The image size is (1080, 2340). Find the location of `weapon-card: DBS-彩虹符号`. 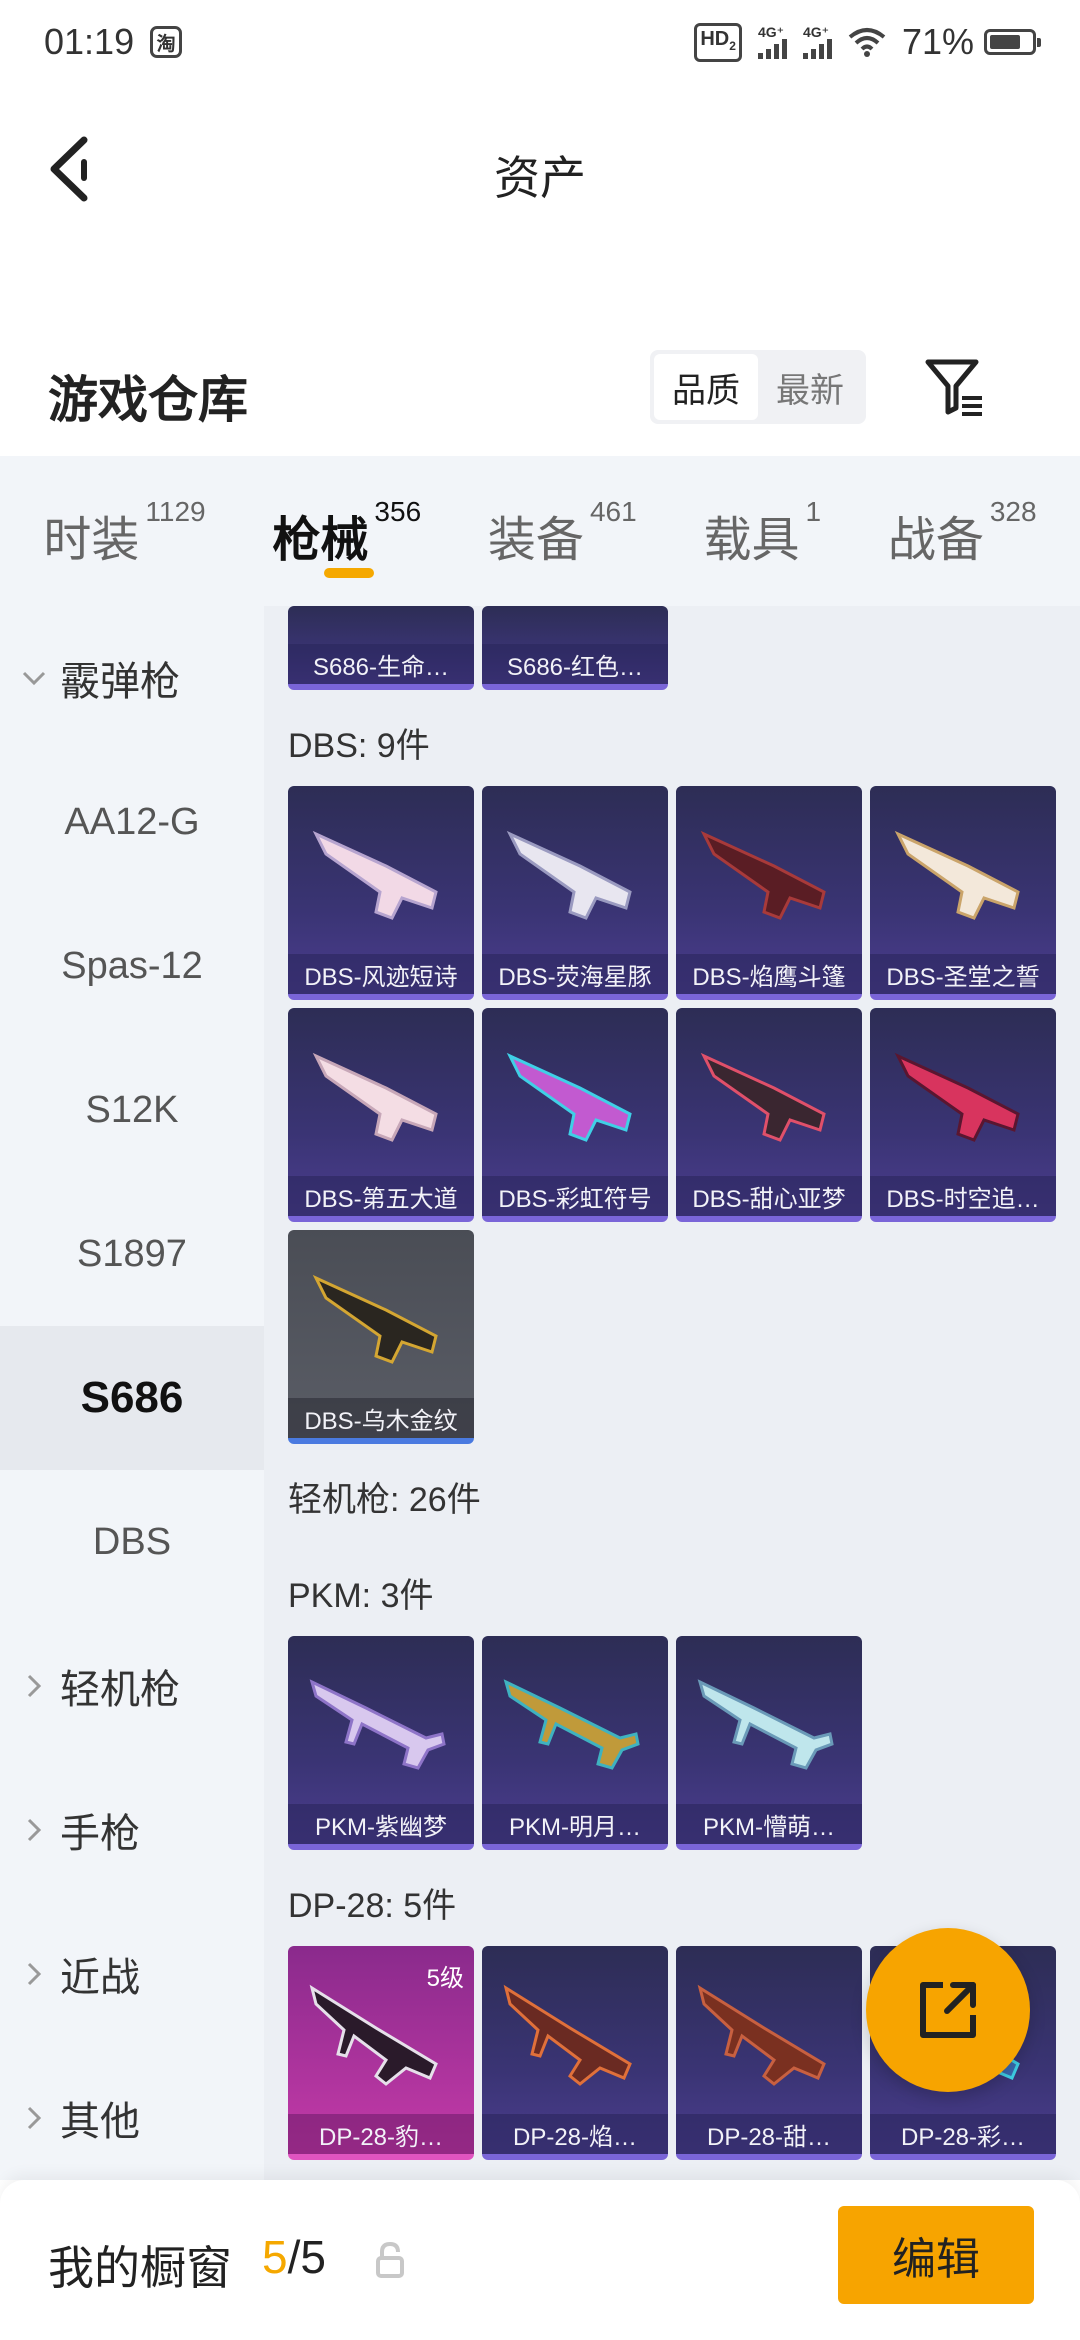

weapon-card: DBS-彩虹符号 is located at coordinates (575, 1115).